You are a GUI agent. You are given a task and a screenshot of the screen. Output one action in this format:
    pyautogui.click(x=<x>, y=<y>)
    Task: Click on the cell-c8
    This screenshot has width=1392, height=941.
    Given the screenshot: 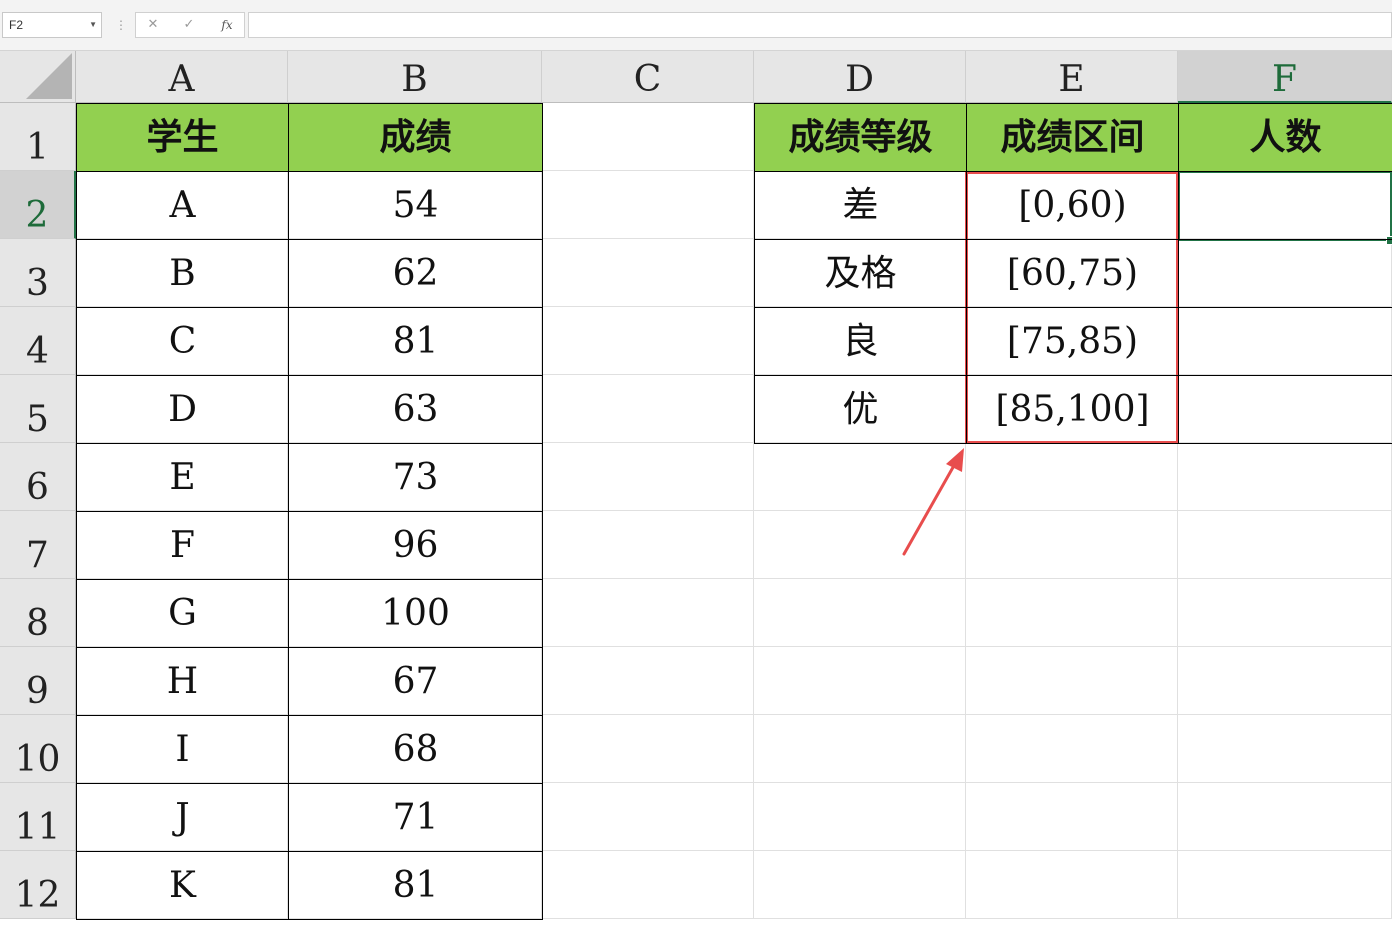 What is the action you would take?
    pyautogui.click(x=648, y=613)
    